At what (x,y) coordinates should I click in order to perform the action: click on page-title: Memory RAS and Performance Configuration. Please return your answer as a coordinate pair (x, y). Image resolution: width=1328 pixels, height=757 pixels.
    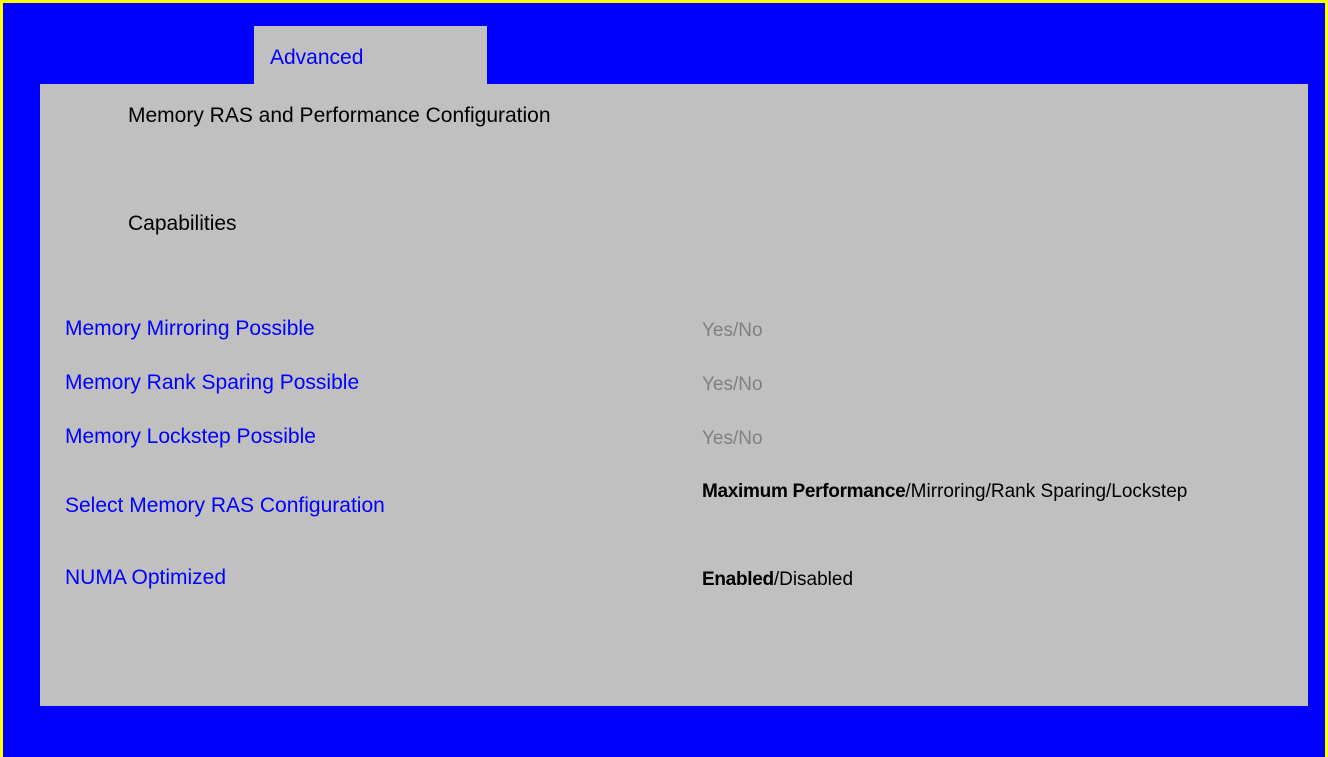
    Looking at the image, I should click on (339, 115).